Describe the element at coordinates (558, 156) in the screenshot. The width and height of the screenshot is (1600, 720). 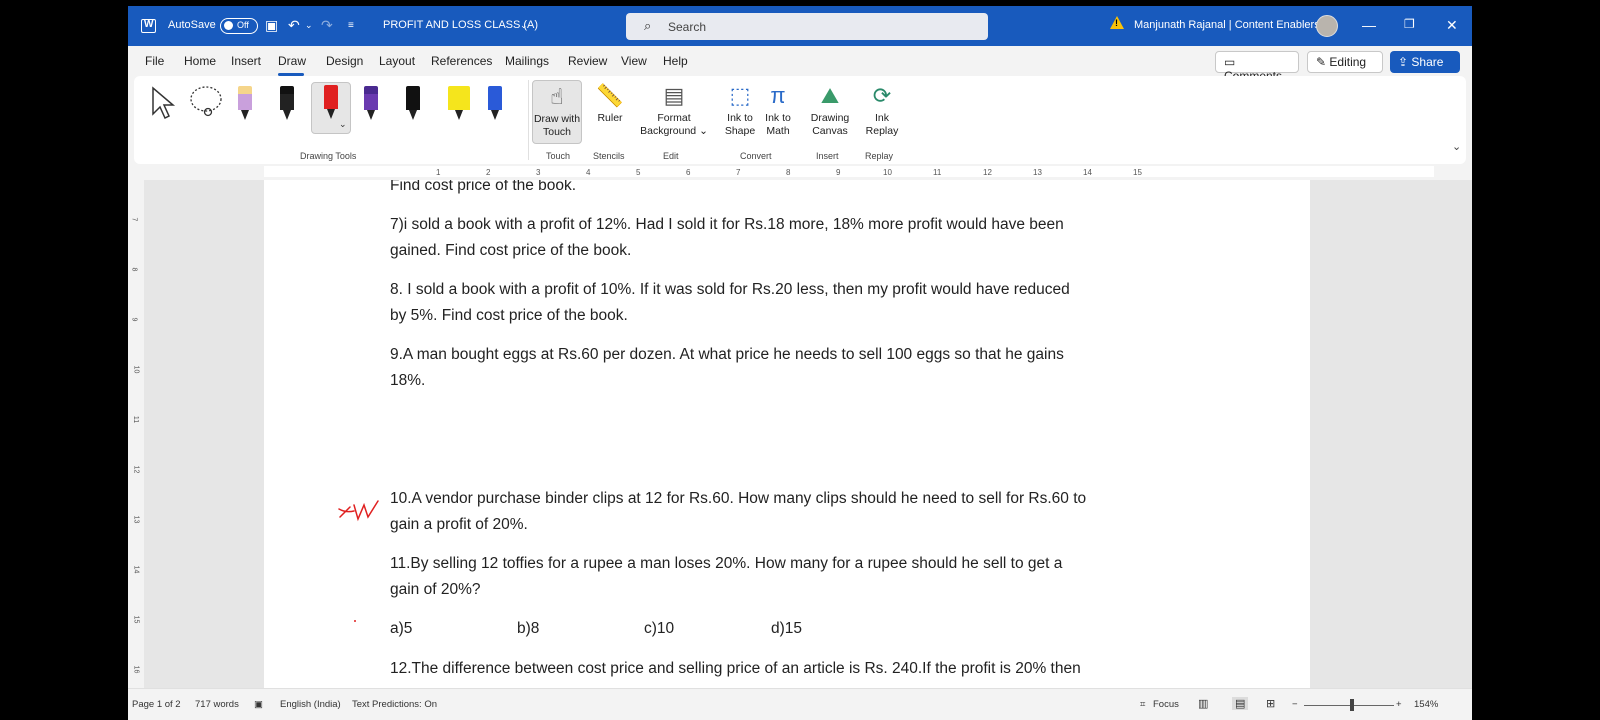
I see `group-touch: Touch` at that location.